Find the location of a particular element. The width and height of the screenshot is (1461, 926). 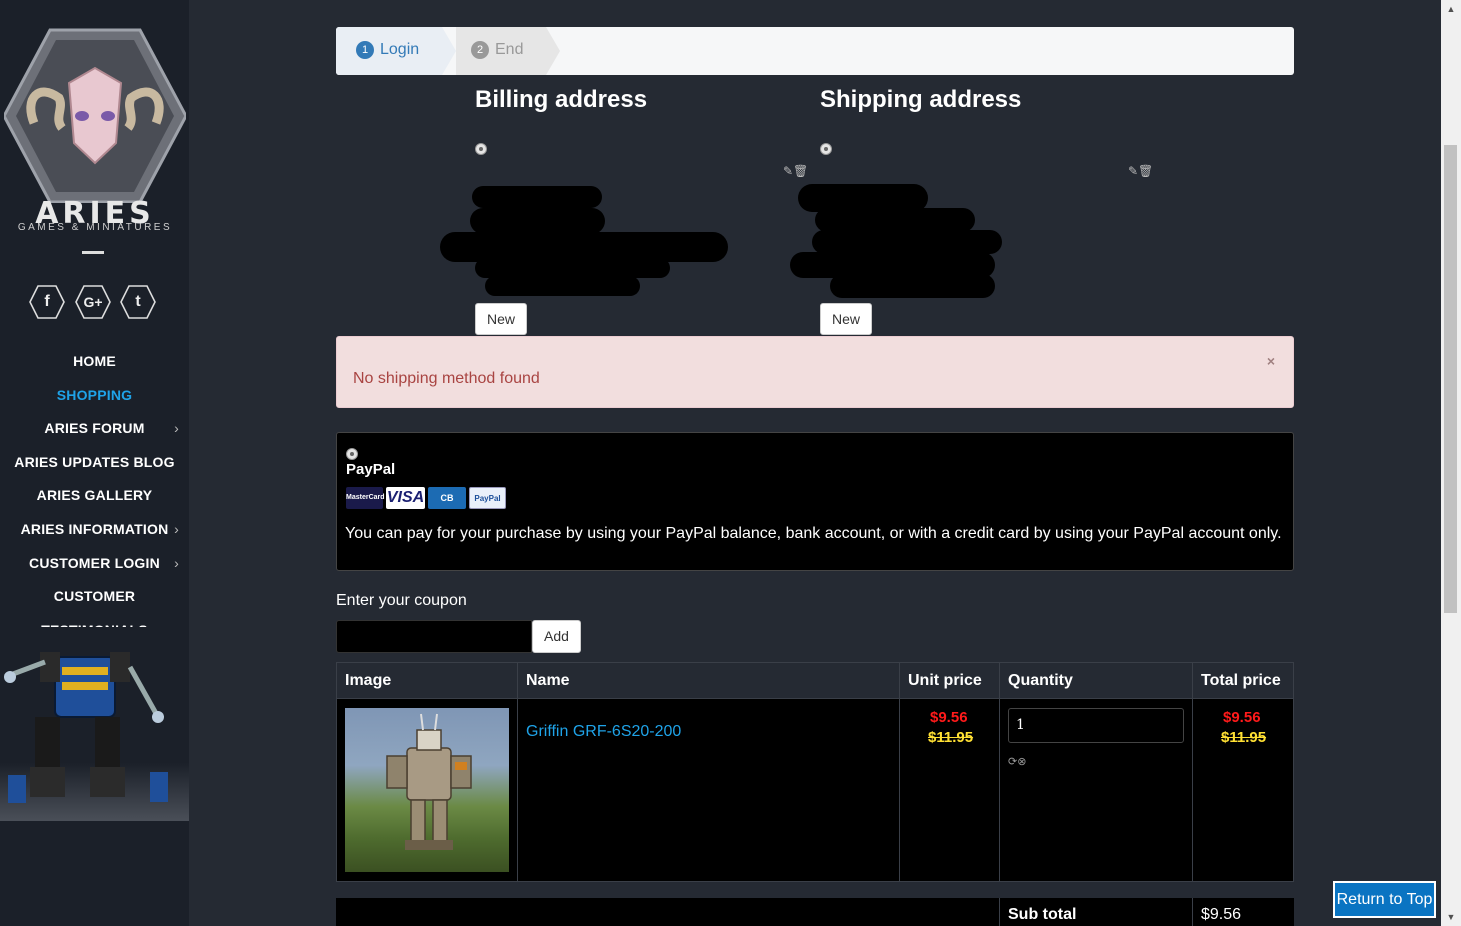

nav-item-aries-gallery: ARIES GALLERY is located at coordinates (94, 496).